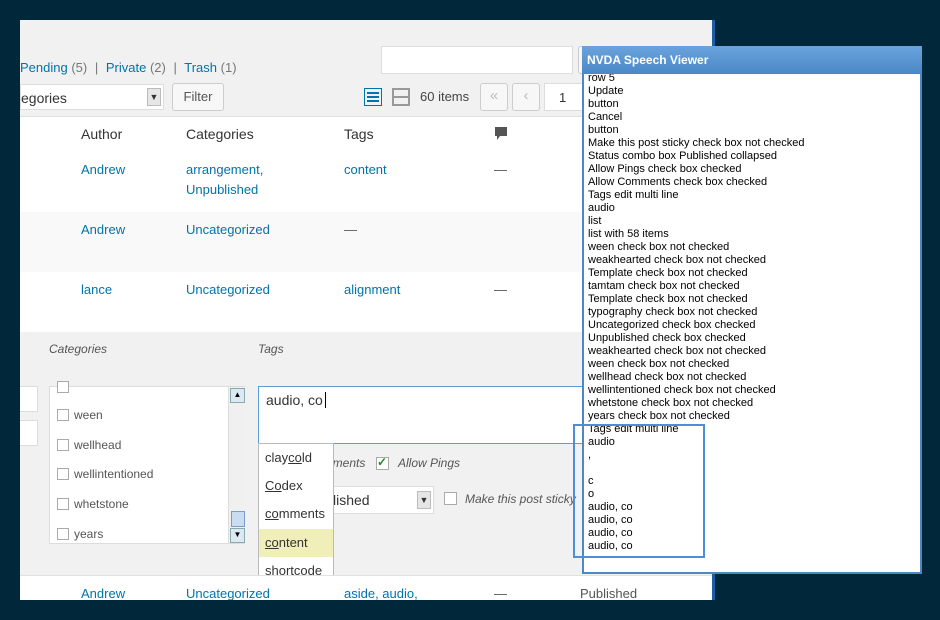 The height and width of the screenshot is (620, 940). Describe the element at coordinates (429, 463) in the screenshot. I see `allow-pings-label: Allow Pings` at that location.